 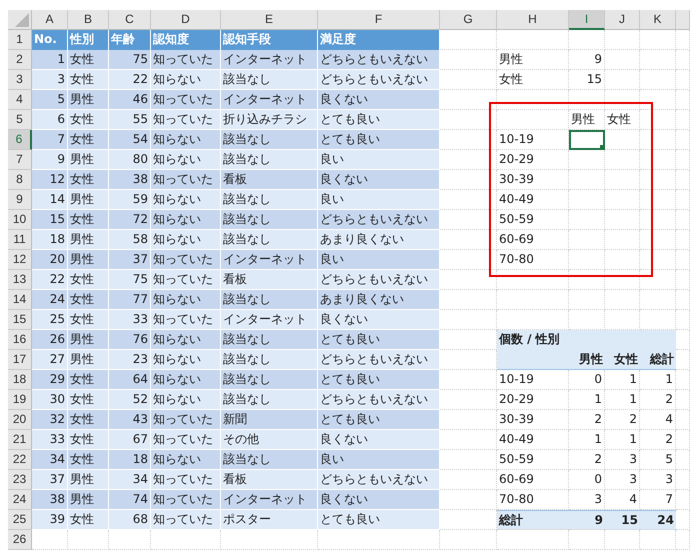 What do you see at coordinates (20, 480) in the screenshot?
I see `row-header: 23` at bounding box center [20, 480].